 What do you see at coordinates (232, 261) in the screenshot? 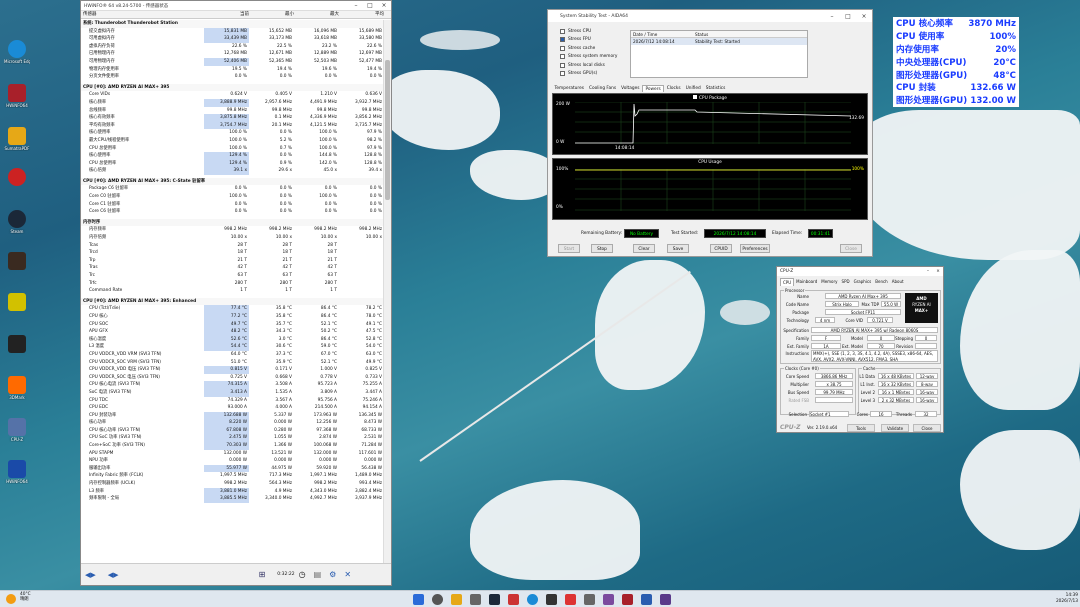
I see `sensor-row: Trp 21 T 21 T 21 T` at bounding box center [232, 261].